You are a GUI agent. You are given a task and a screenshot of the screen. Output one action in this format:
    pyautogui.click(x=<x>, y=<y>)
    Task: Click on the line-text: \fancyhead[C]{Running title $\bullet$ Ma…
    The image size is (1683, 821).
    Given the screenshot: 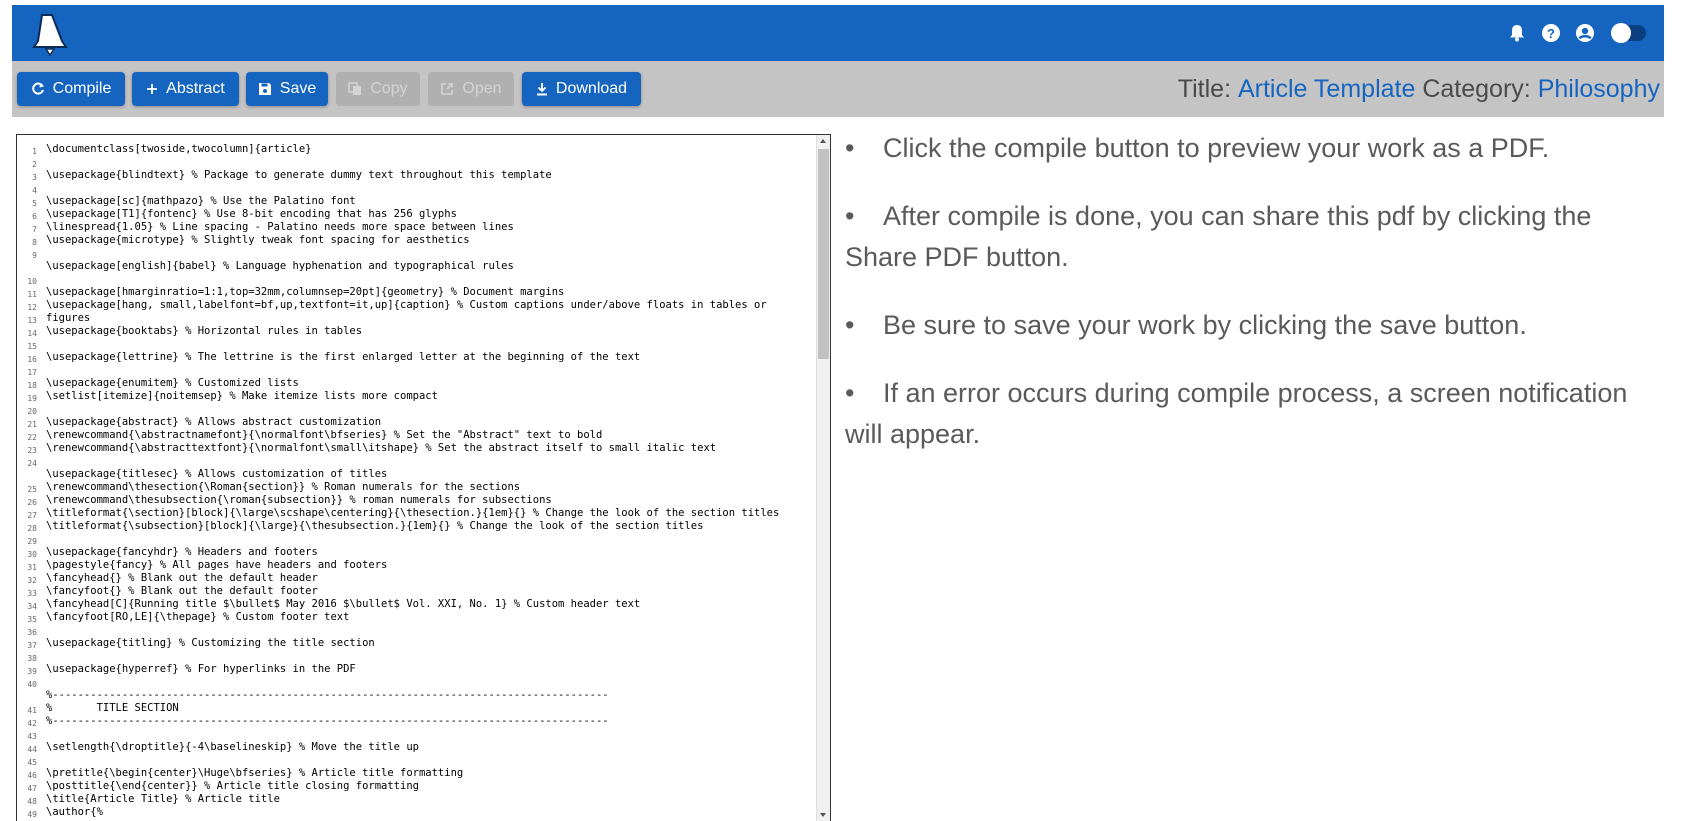 What is the action you would take?
    pyautogui.click(x=431, y=604)
    